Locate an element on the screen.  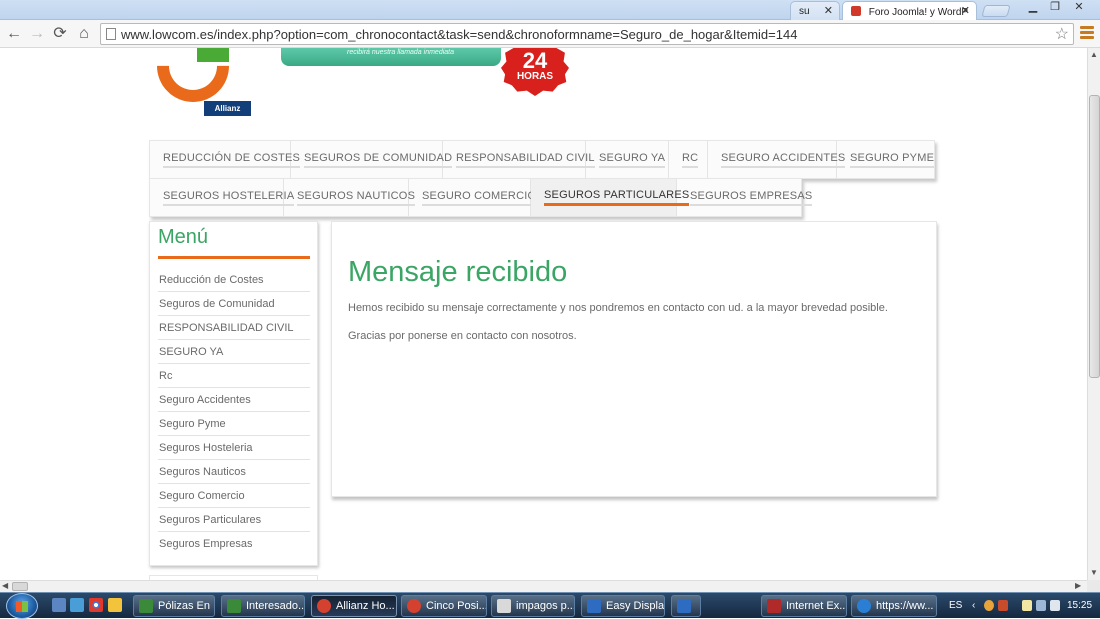
menu-item-seguros-hosteleria: SEGUROS HOSTELERIA is located at coordinates (222, 197).